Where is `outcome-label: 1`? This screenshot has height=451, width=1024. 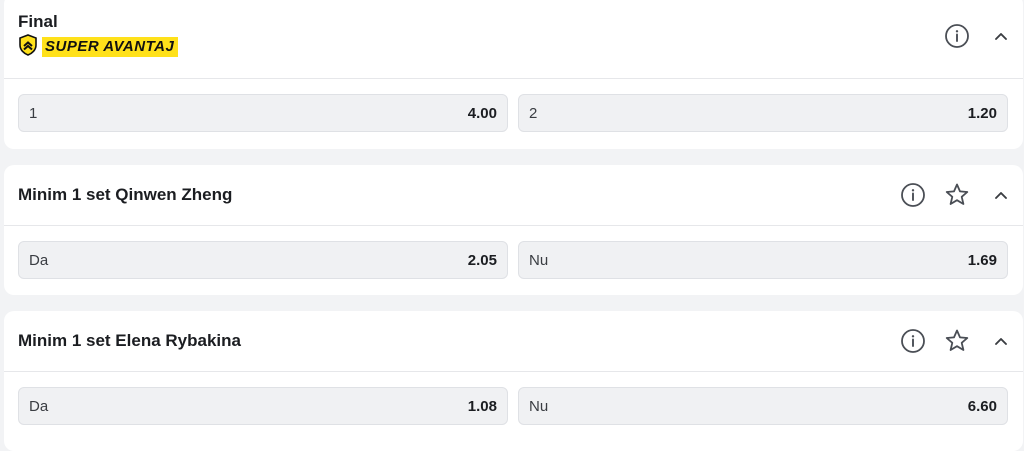 outcome-label: 1 is located at coordinates (33, 113).